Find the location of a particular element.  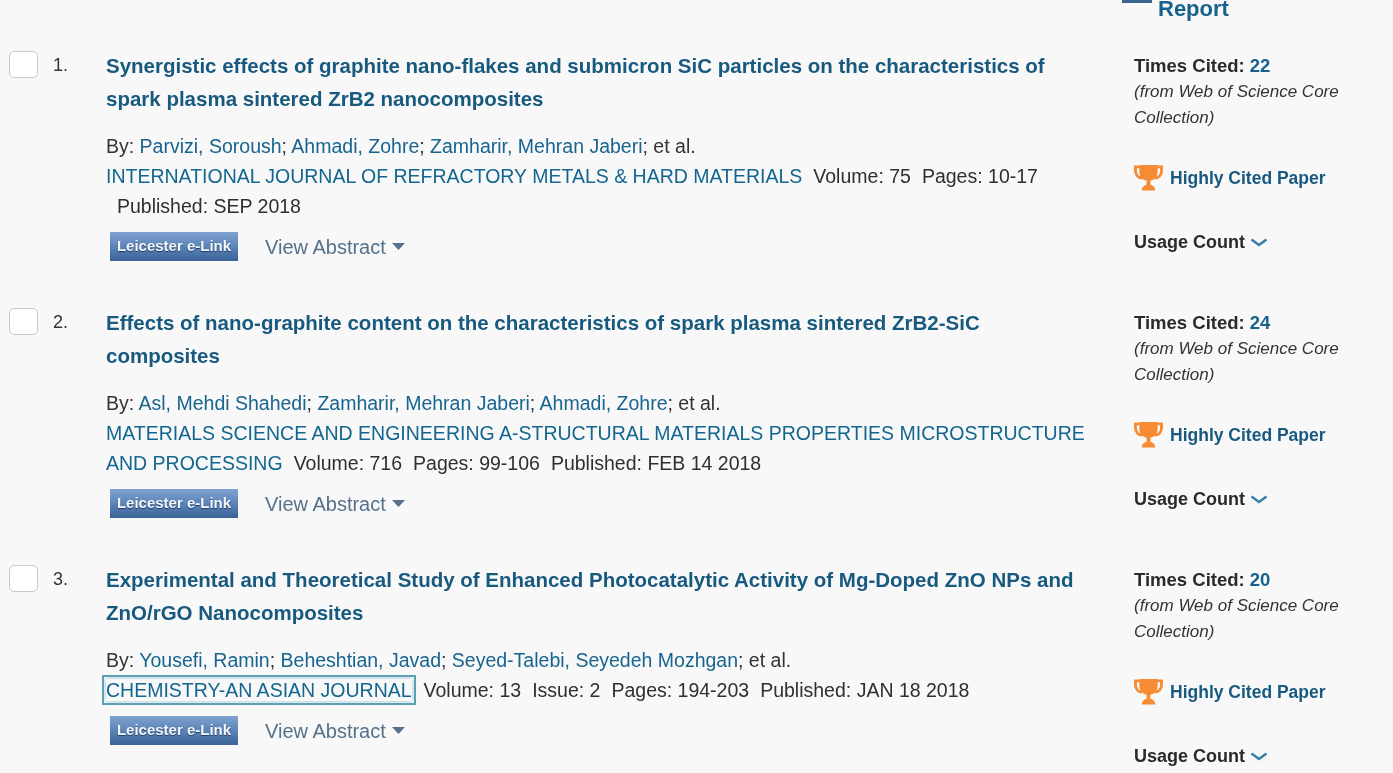

bar-icon is located at coordinates (1137, 1).